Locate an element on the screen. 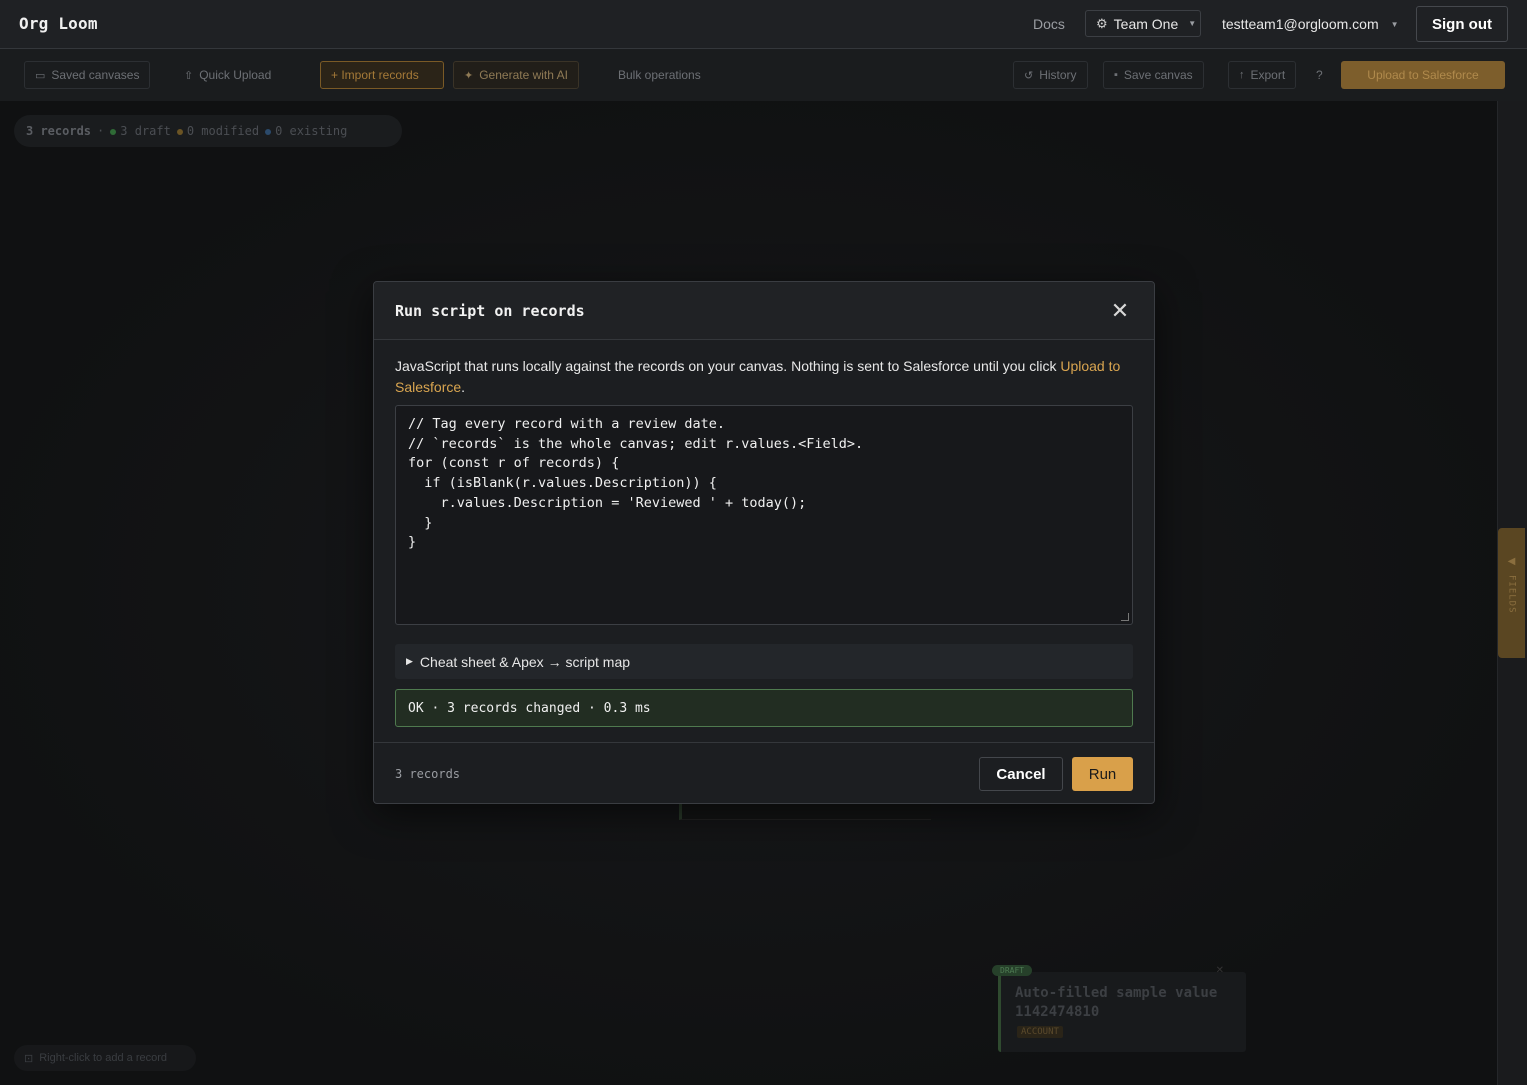  stats-existing: 0 existing is located at coordinates (306, 131).